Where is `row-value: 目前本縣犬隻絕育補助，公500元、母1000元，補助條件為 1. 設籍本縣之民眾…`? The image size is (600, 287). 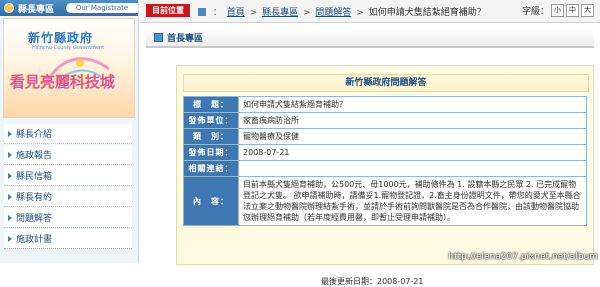
row-value: 目前本縣犬隻絕育補助，公500元、母1000元，補助條件為 1. 設籍本縣之民眾… is located at coordinates (412, 201).